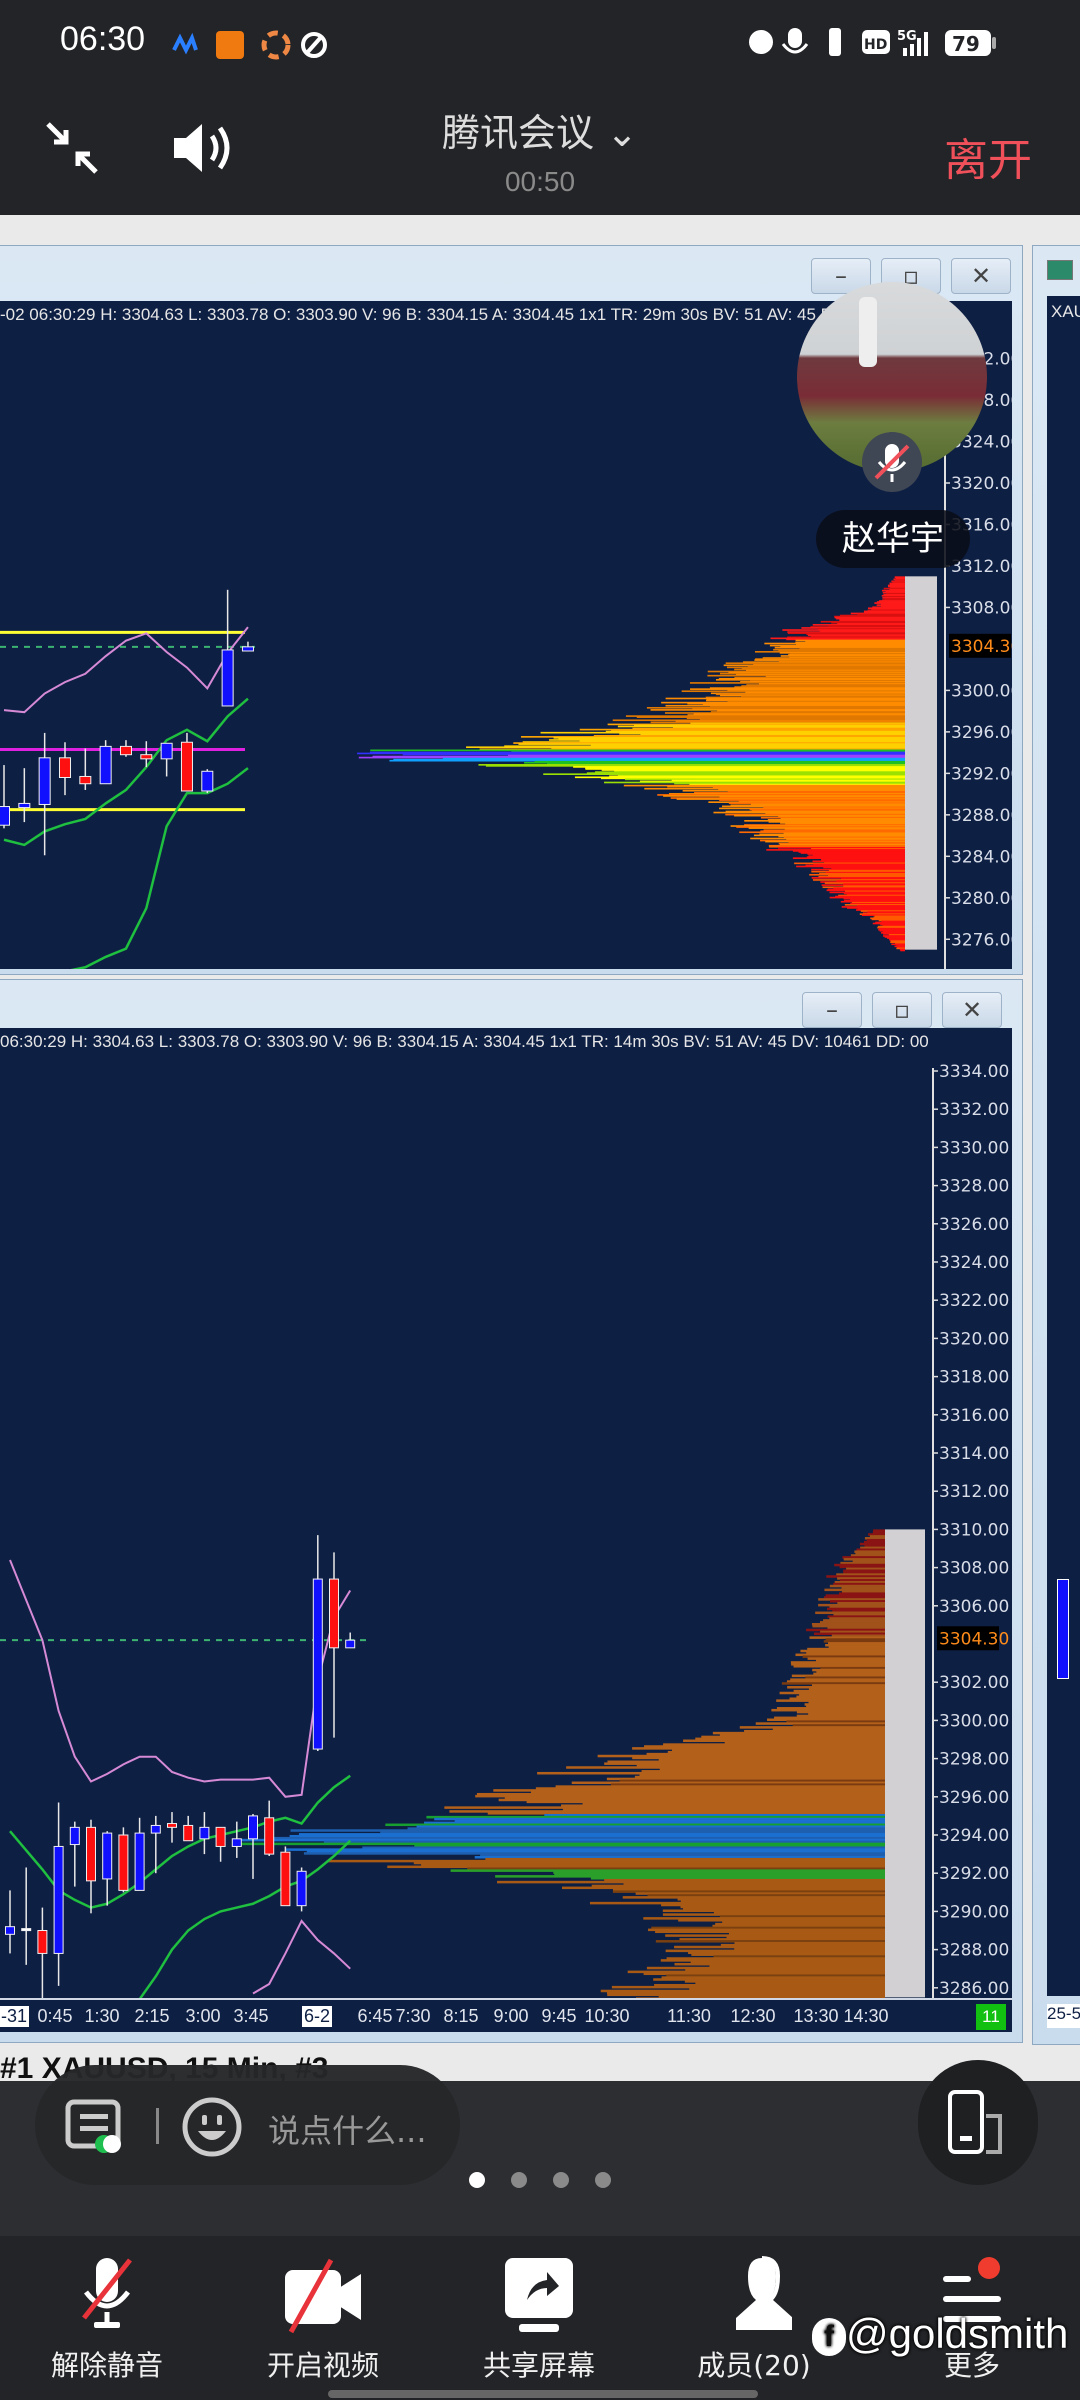  Describe the element at coordinates (317, 2016) in the screenshot. I see `time-tick-label: 6-2` at that location.